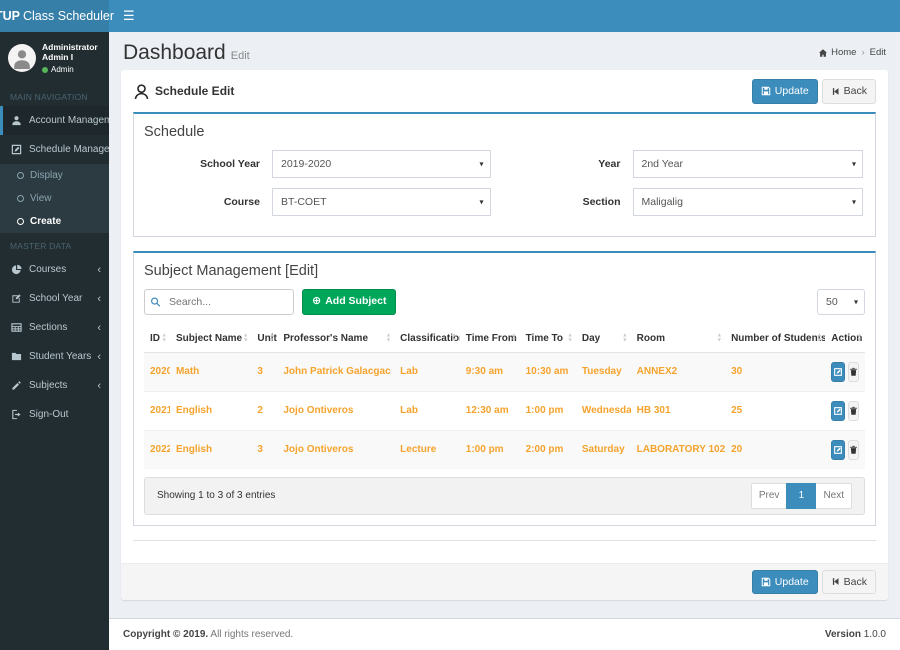 This screenshot has width=900, height=650. What do you see at coordinates (484, 371) in the screenshot?
I see `cell-time-from: 9:30 am` at bounding box center [484, 371].